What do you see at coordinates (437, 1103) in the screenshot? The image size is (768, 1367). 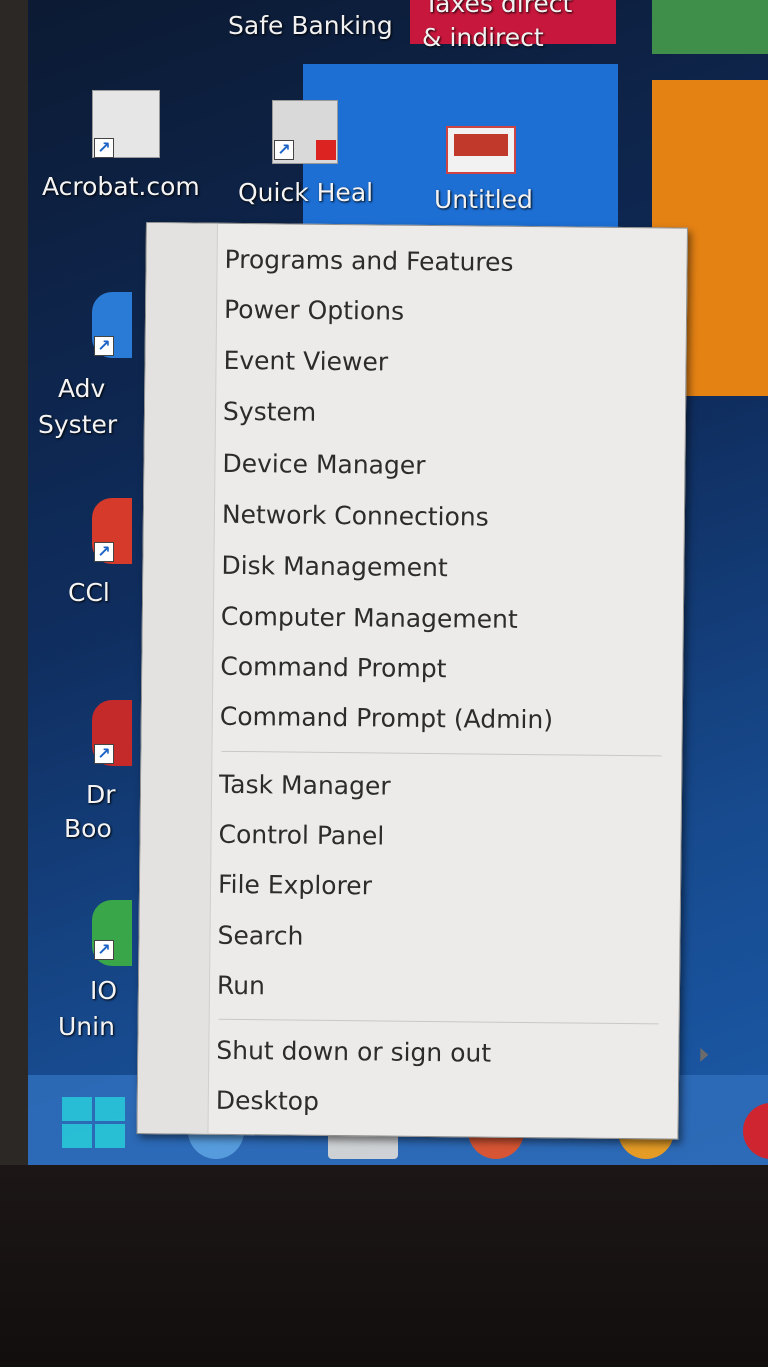 I see `menu-item-desktop: Desktop` at bounding box center [437, 1103].